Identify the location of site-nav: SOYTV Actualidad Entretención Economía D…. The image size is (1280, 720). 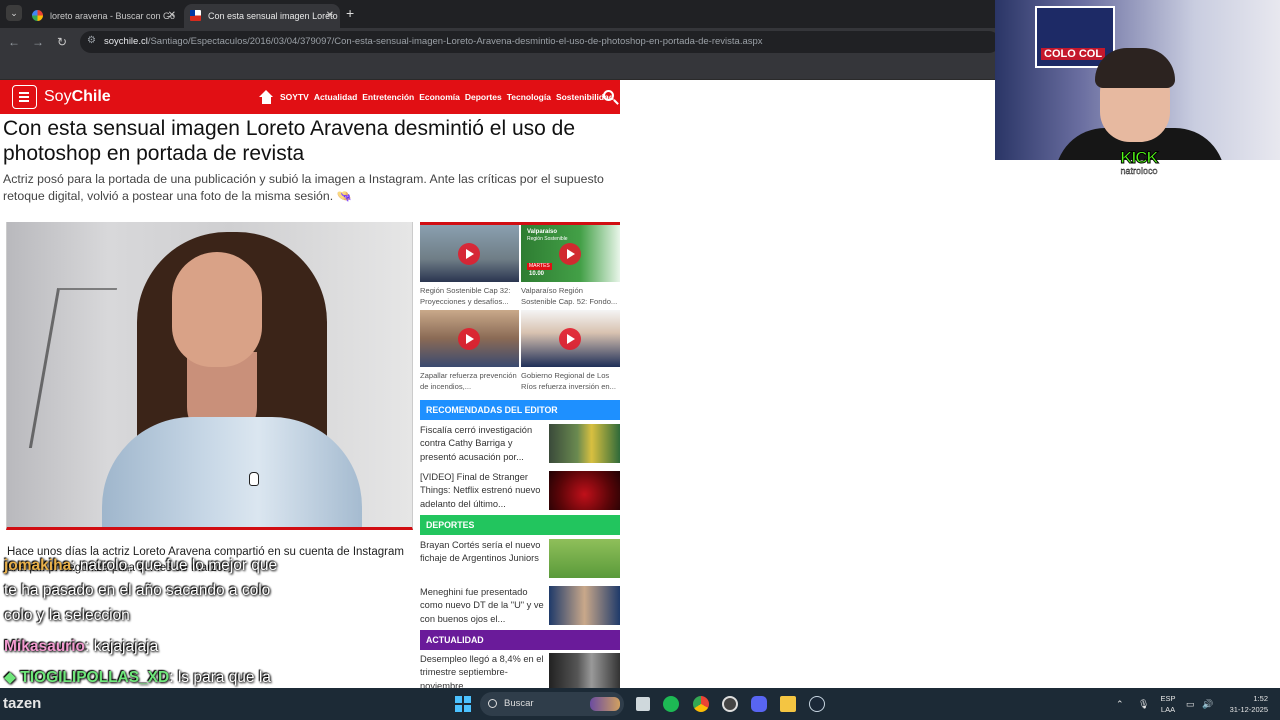
(447, 97).